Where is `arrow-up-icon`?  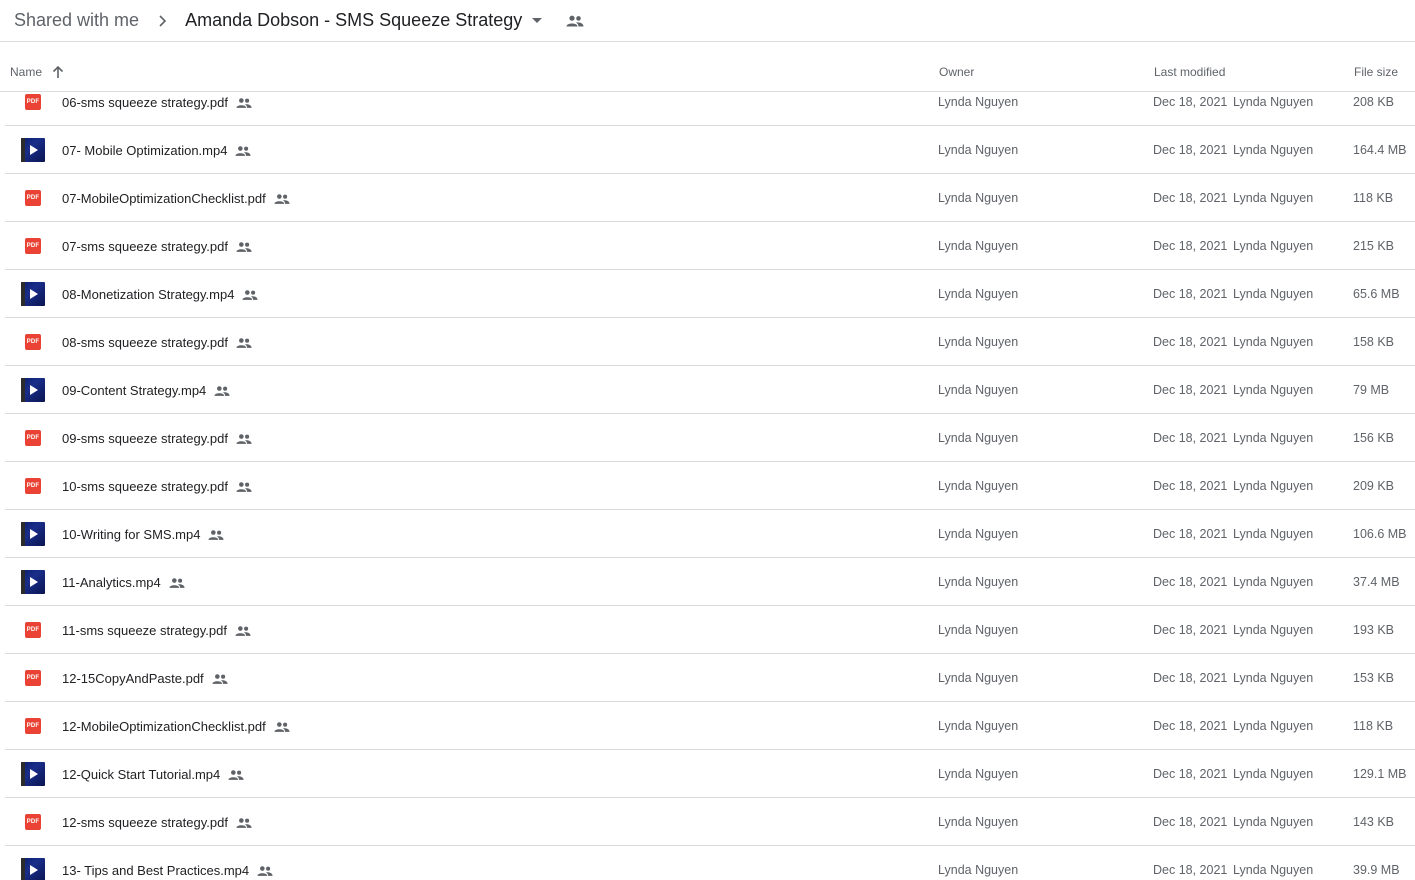 arrow-up-icon is located at coordinates (58, 72).